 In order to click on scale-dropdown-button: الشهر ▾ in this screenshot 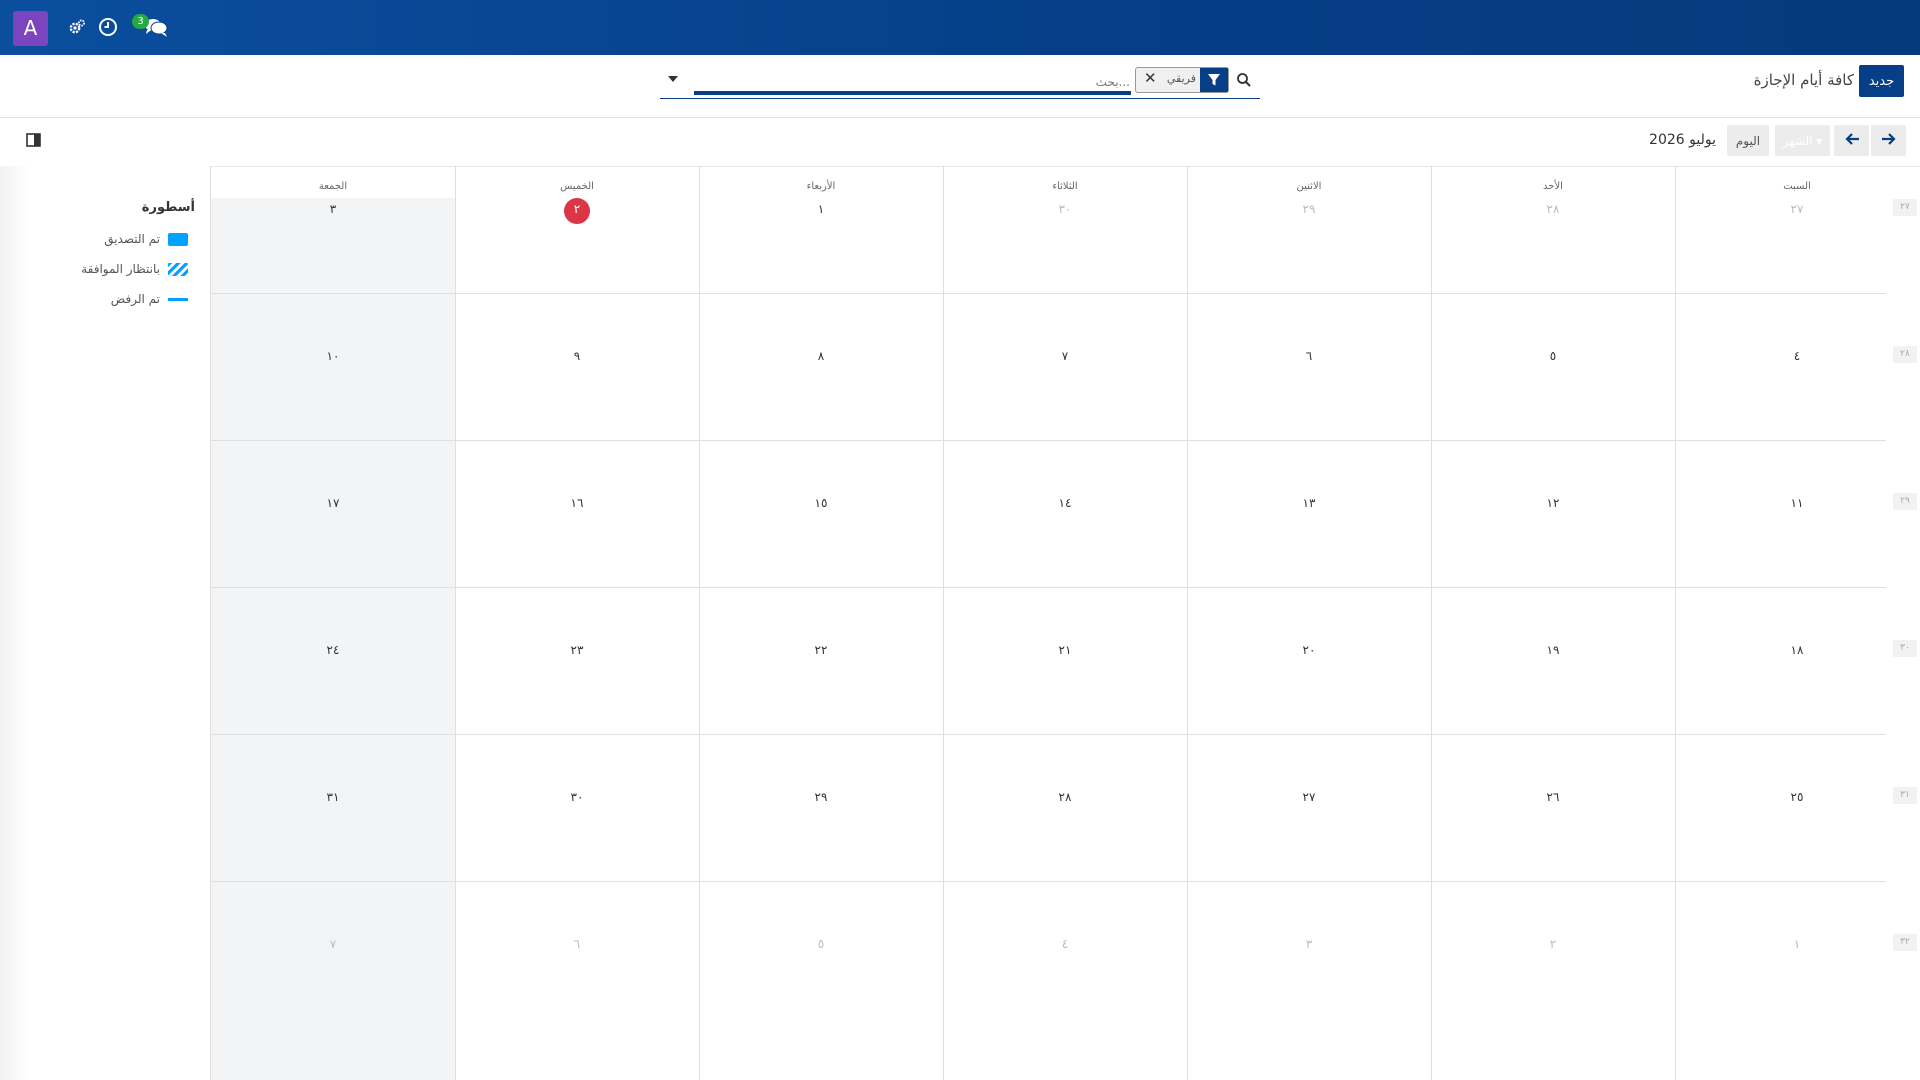, I will do `click(1802, 140)`.